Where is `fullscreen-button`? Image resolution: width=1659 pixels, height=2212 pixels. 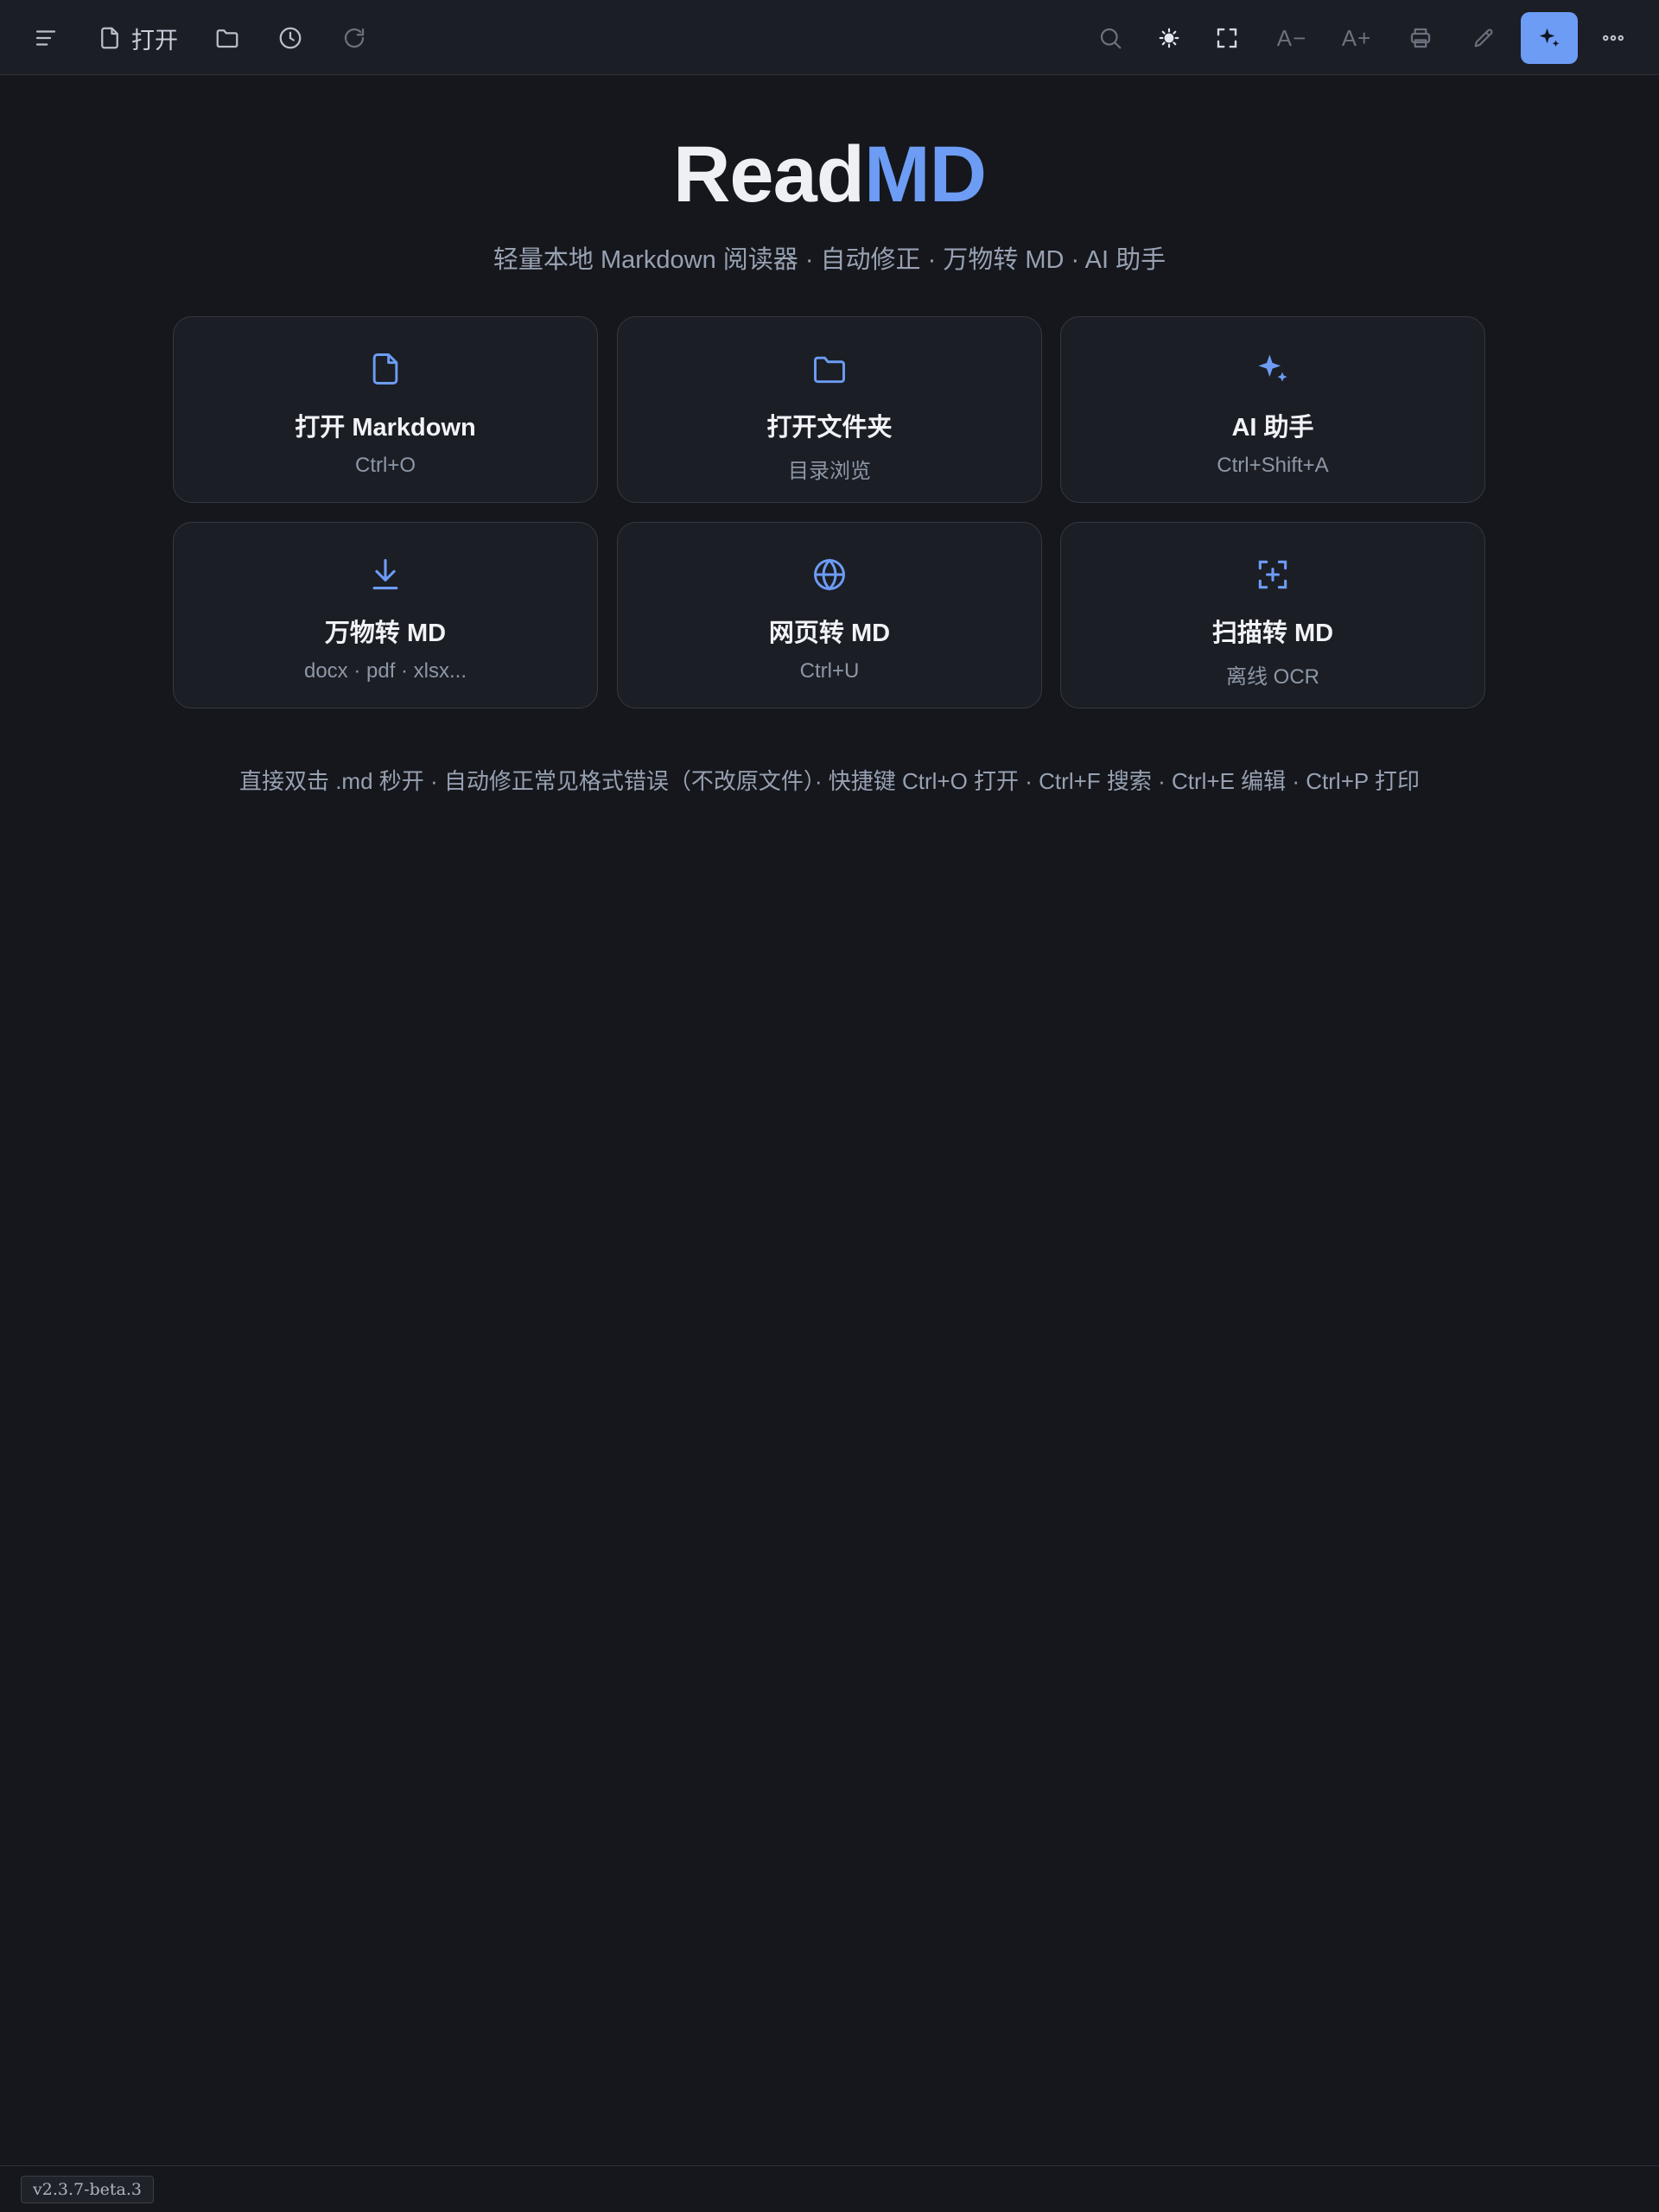 fullscreen-button is located at coordinates (1227, 38).